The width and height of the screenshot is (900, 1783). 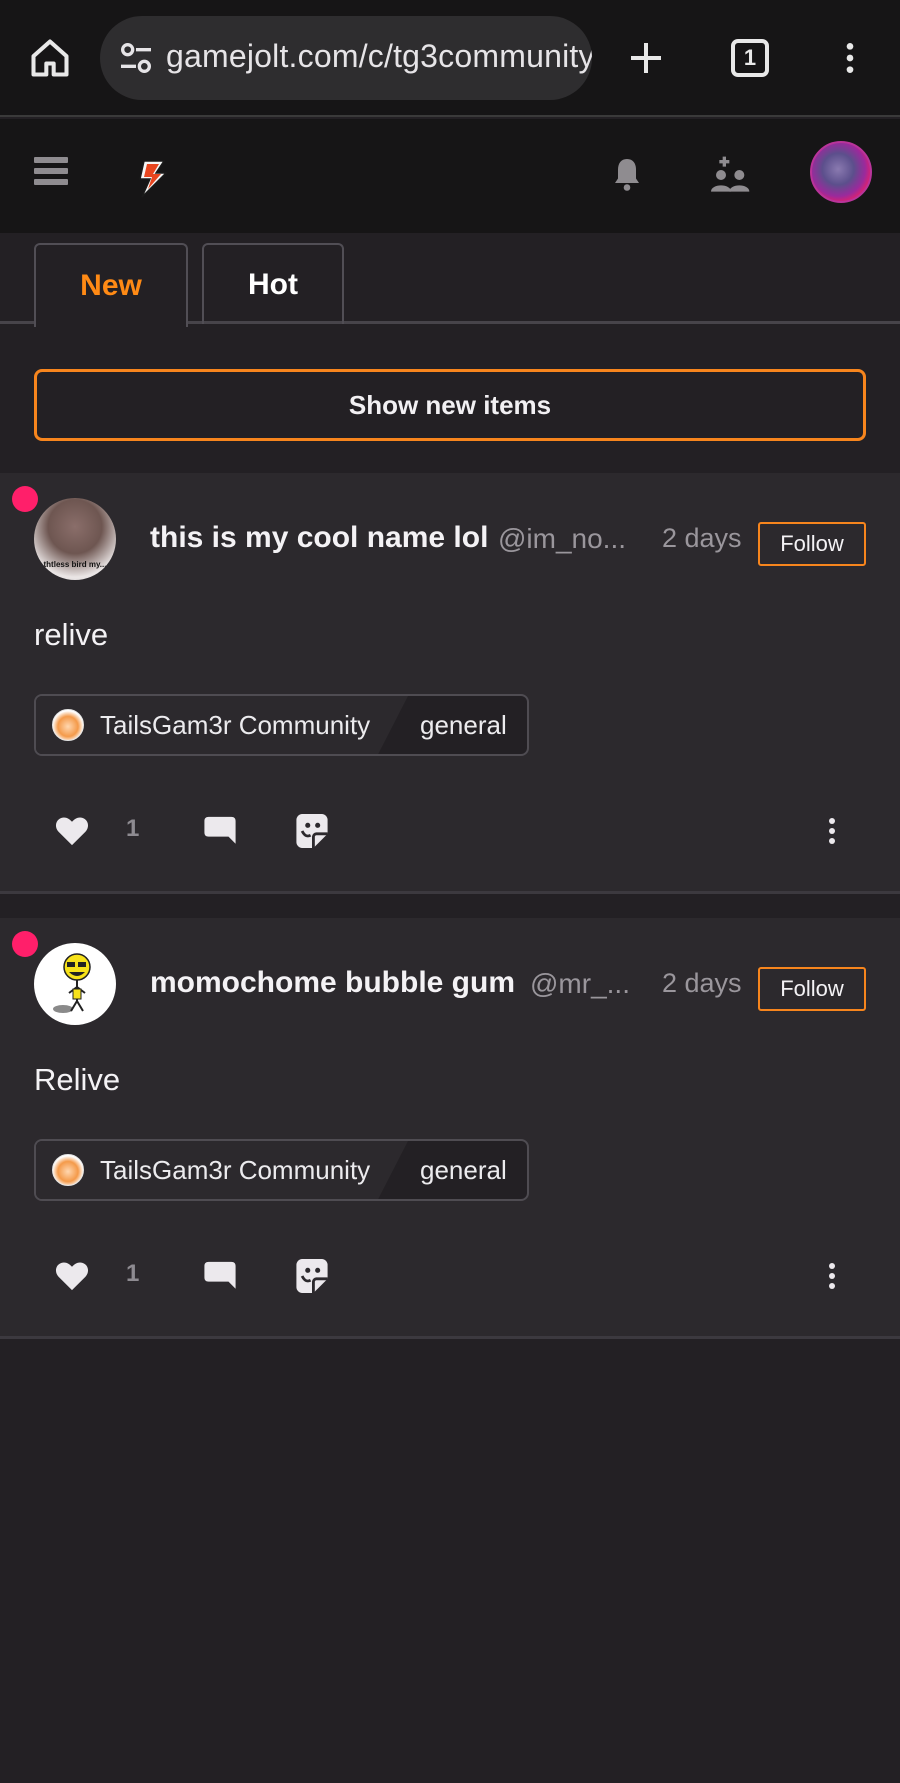 I want to click on gamejolt-logo-icon, so click(x=153, y=178).